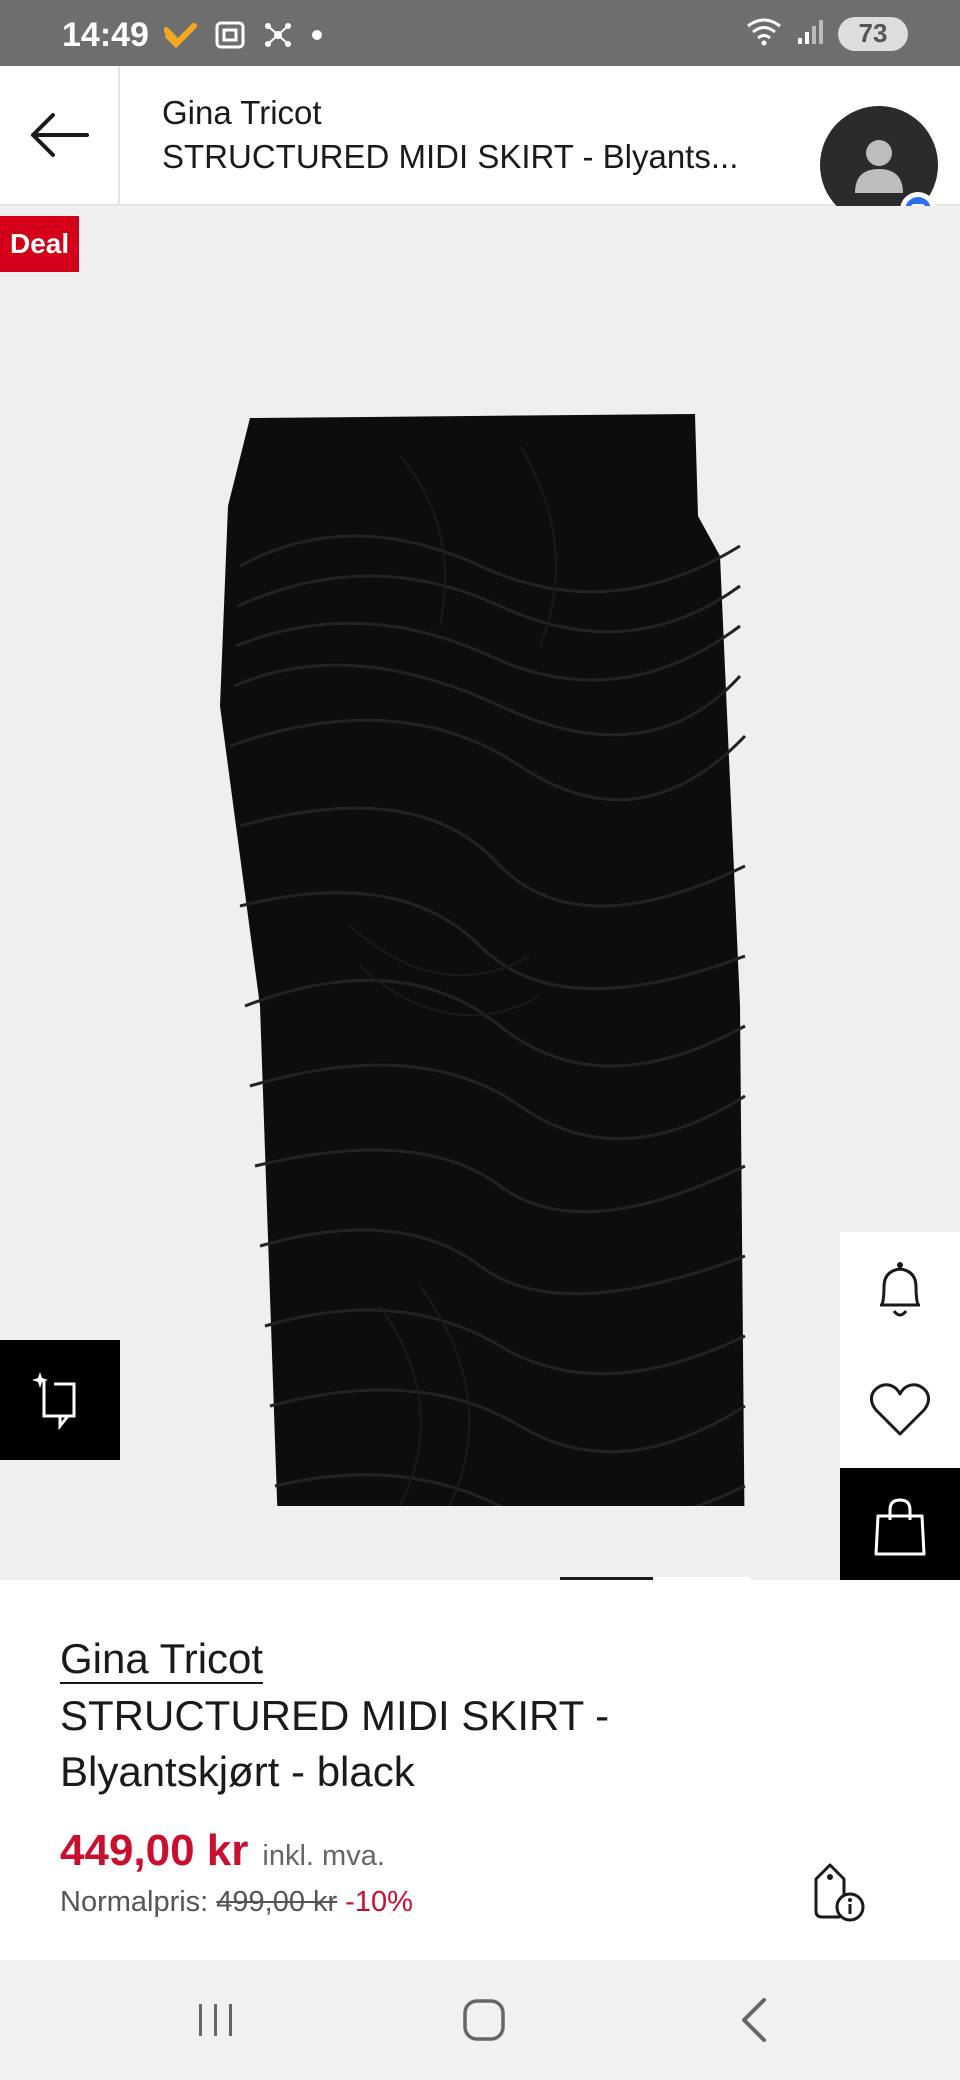 The height and width of the screenshot is (2080, 960). I want to click on normal-price-row: Normalpris: 499,00 kr -10%, so click(236, 1902).